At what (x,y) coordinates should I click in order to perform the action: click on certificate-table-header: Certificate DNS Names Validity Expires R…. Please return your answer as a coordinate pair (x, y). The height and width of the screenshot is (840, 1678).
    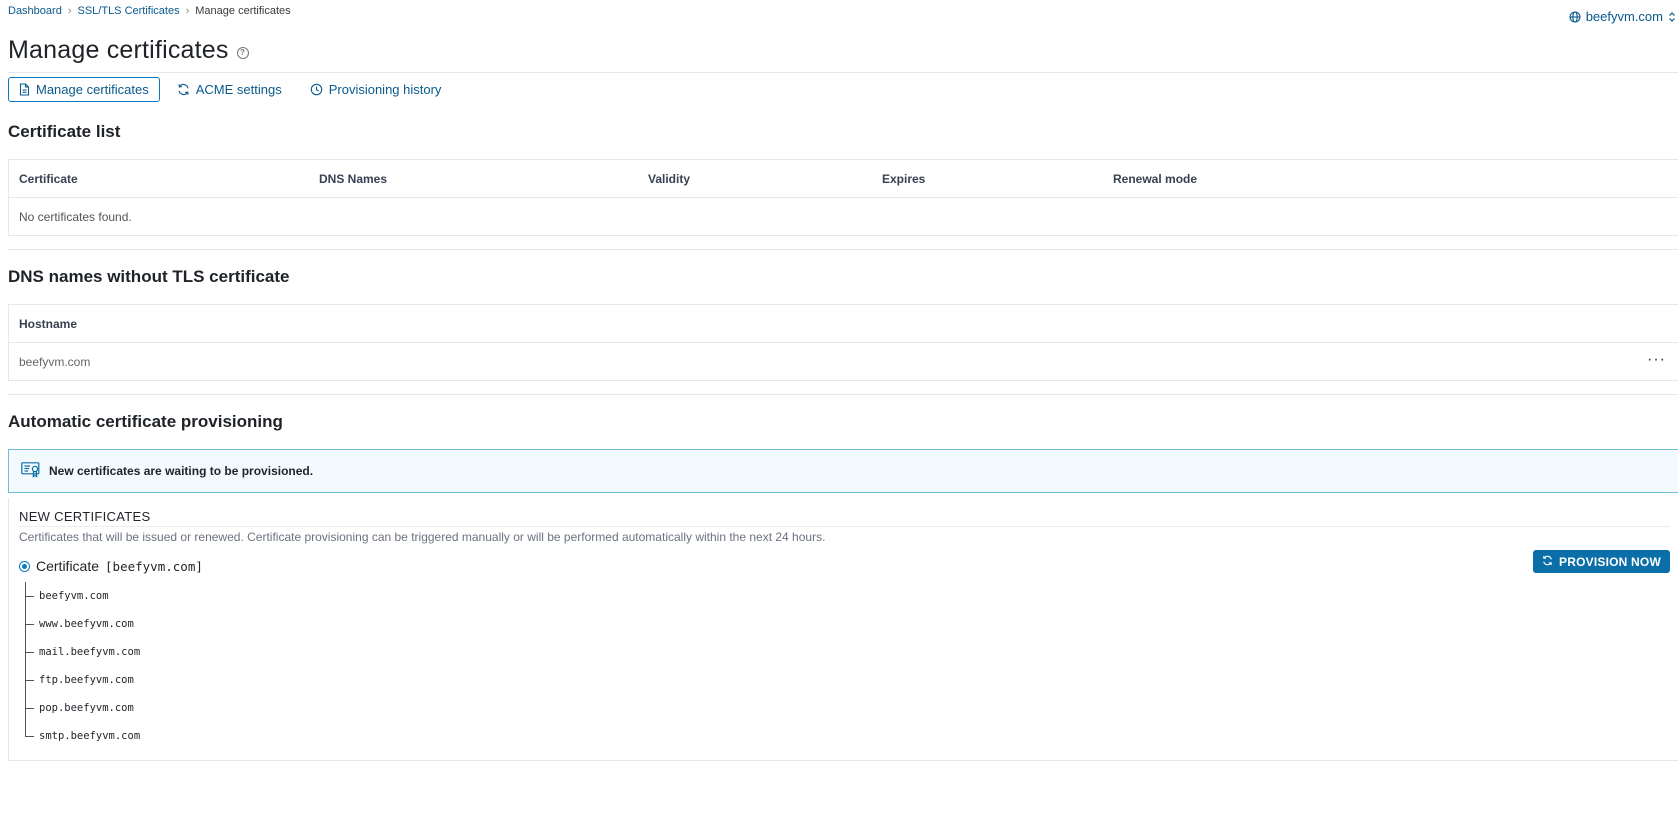
    Looking at the image, I should click on (843, 179).